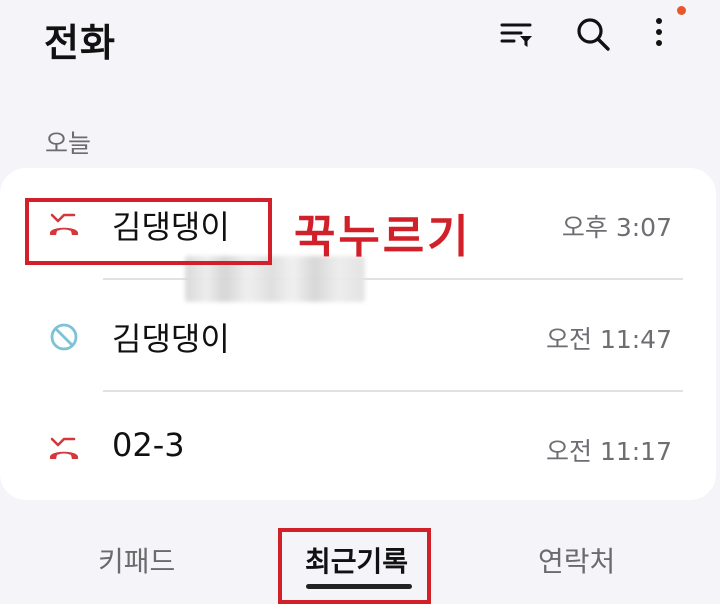 The height and width of the screenshot is (604, 720). What do you see at coordinates (64, 337) in the screenshot?
I see `blocked-call-icon` at bounding box center [64, 337].